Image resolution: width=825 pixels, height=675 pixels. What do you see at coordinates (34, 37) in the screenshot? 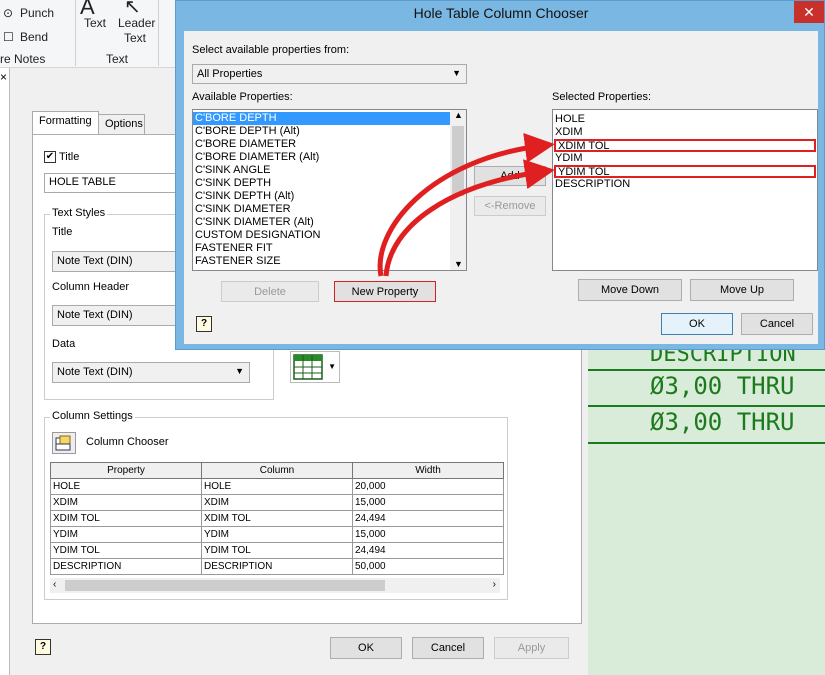
I see `bend-button: Bend` at bounding box center [34, 37].